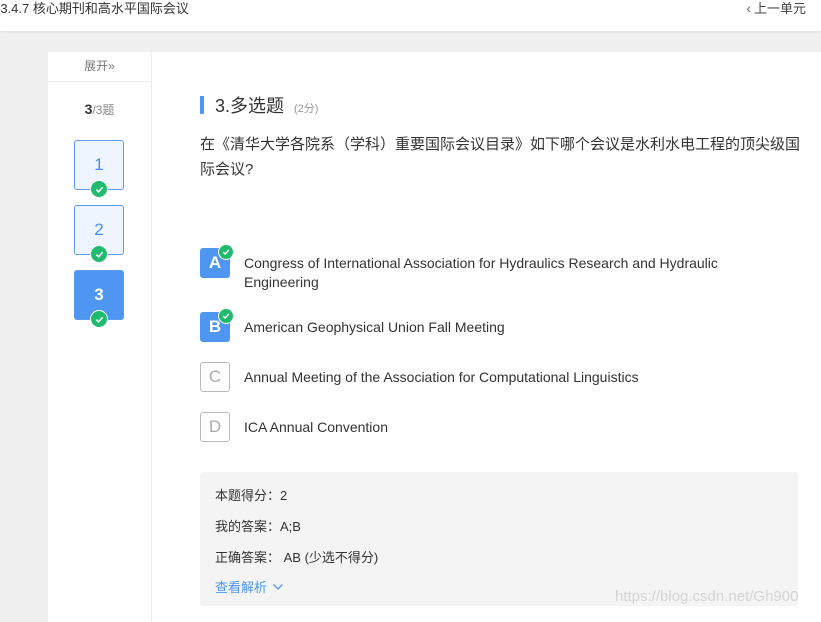  I want to click on top-bar: -3.4.7 核心期刊和高水平国际会议 ‹ 上一单元, so click(410, 15).